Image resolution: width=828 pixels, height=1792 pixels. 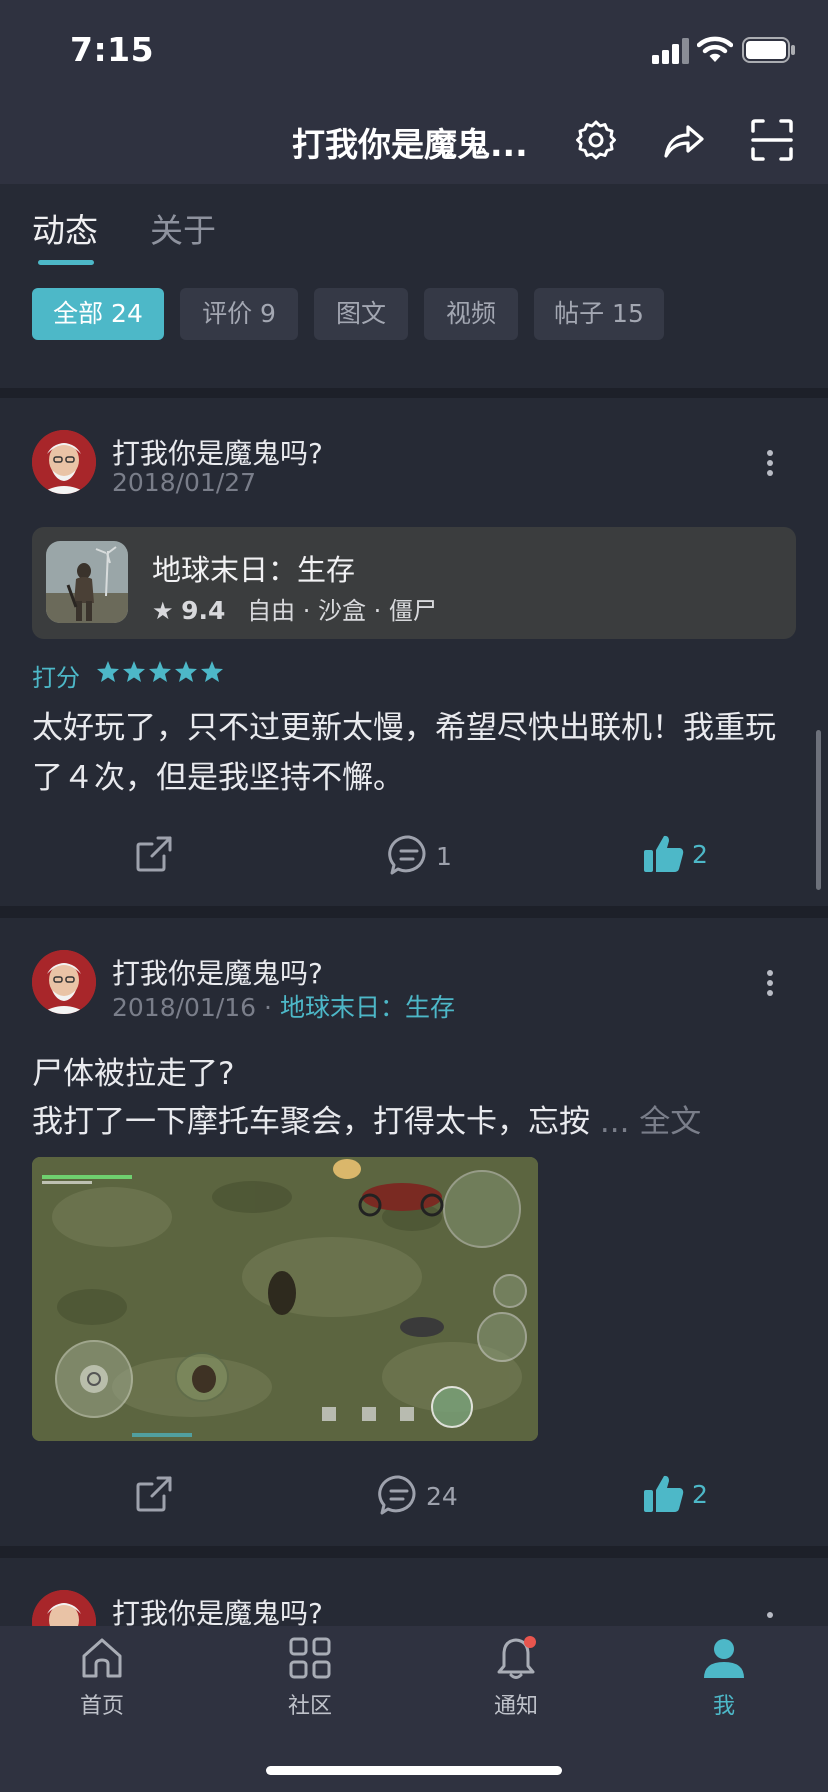 I want to click on post-snippet-text: 我打了一下摩托车聚会，打得太卡，忘按, so click(x=311, y=1122).